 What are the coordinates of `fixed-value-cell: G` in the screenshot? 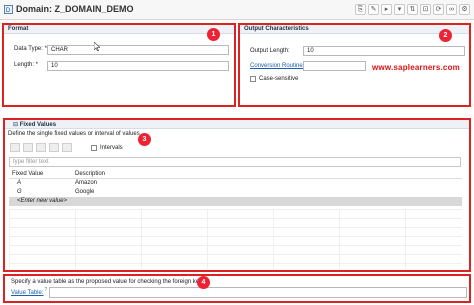 It's located at (42, 192).